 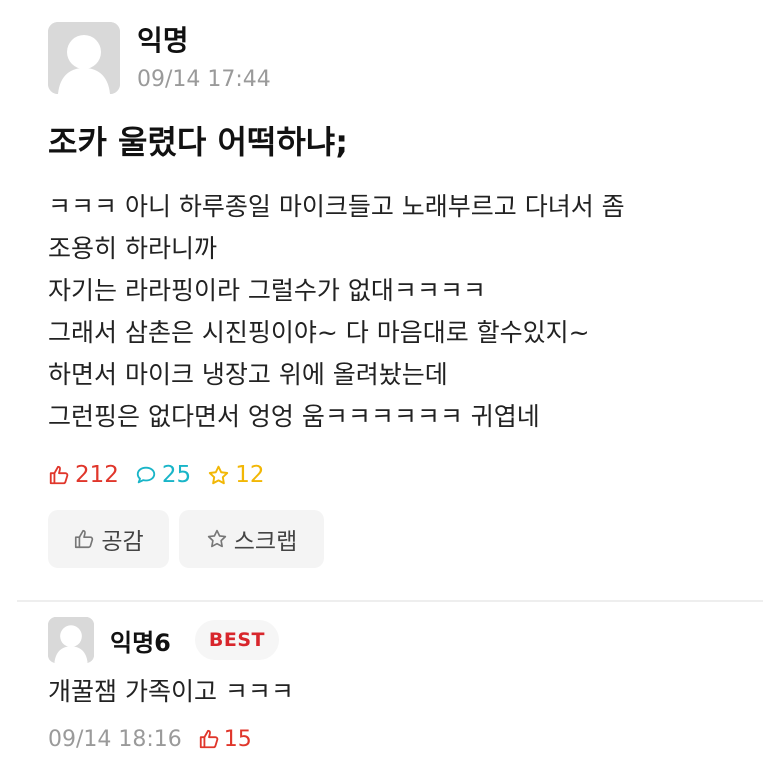 What do you see at coordinates (140, 642) in the screenshot?
I see `comment-author-name: 익명6` at bounding box center [140, 642].